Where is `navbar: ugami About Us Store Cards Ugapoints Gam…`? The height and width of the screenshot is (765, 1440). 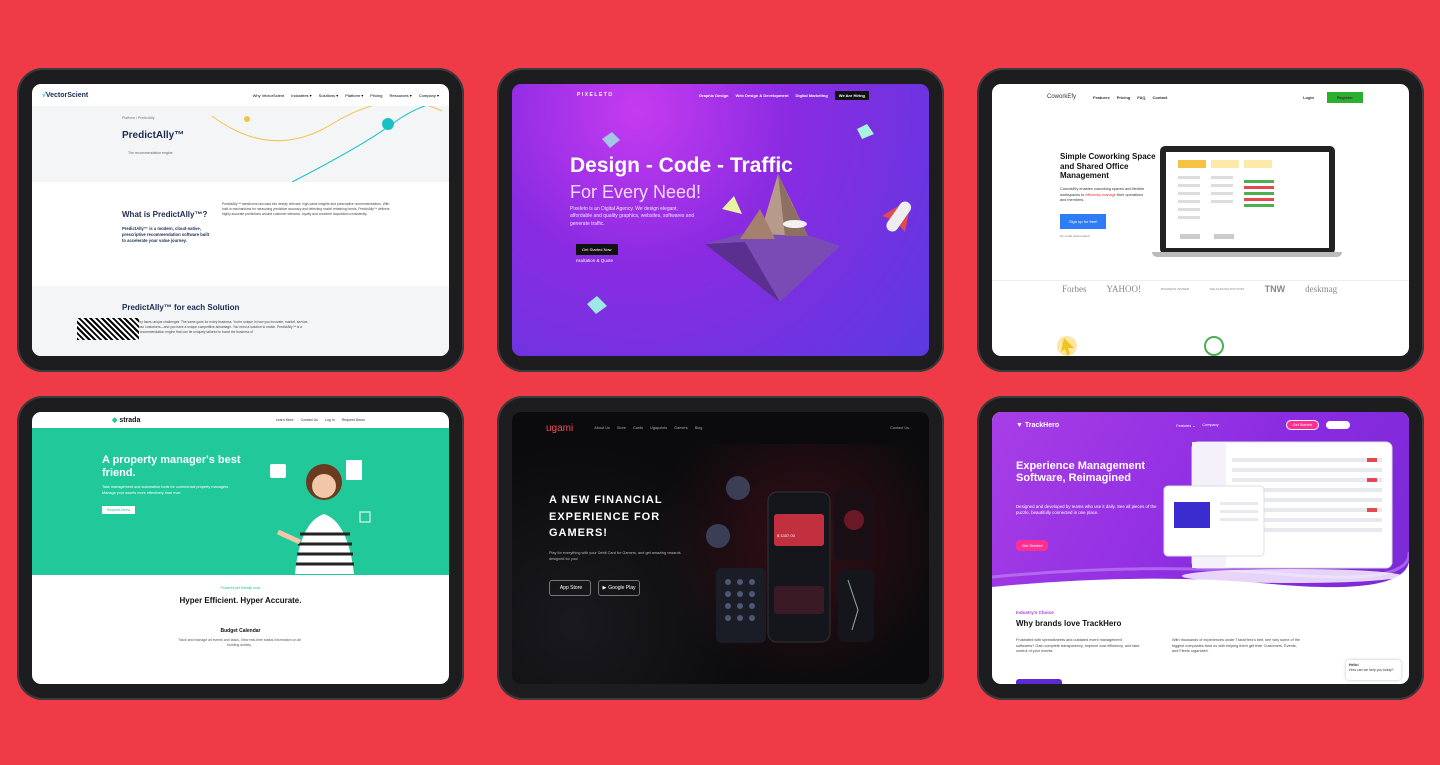
navbar: ugami About Us Store Cards Ugapoints Gam… is located at coordinates (720, 428).